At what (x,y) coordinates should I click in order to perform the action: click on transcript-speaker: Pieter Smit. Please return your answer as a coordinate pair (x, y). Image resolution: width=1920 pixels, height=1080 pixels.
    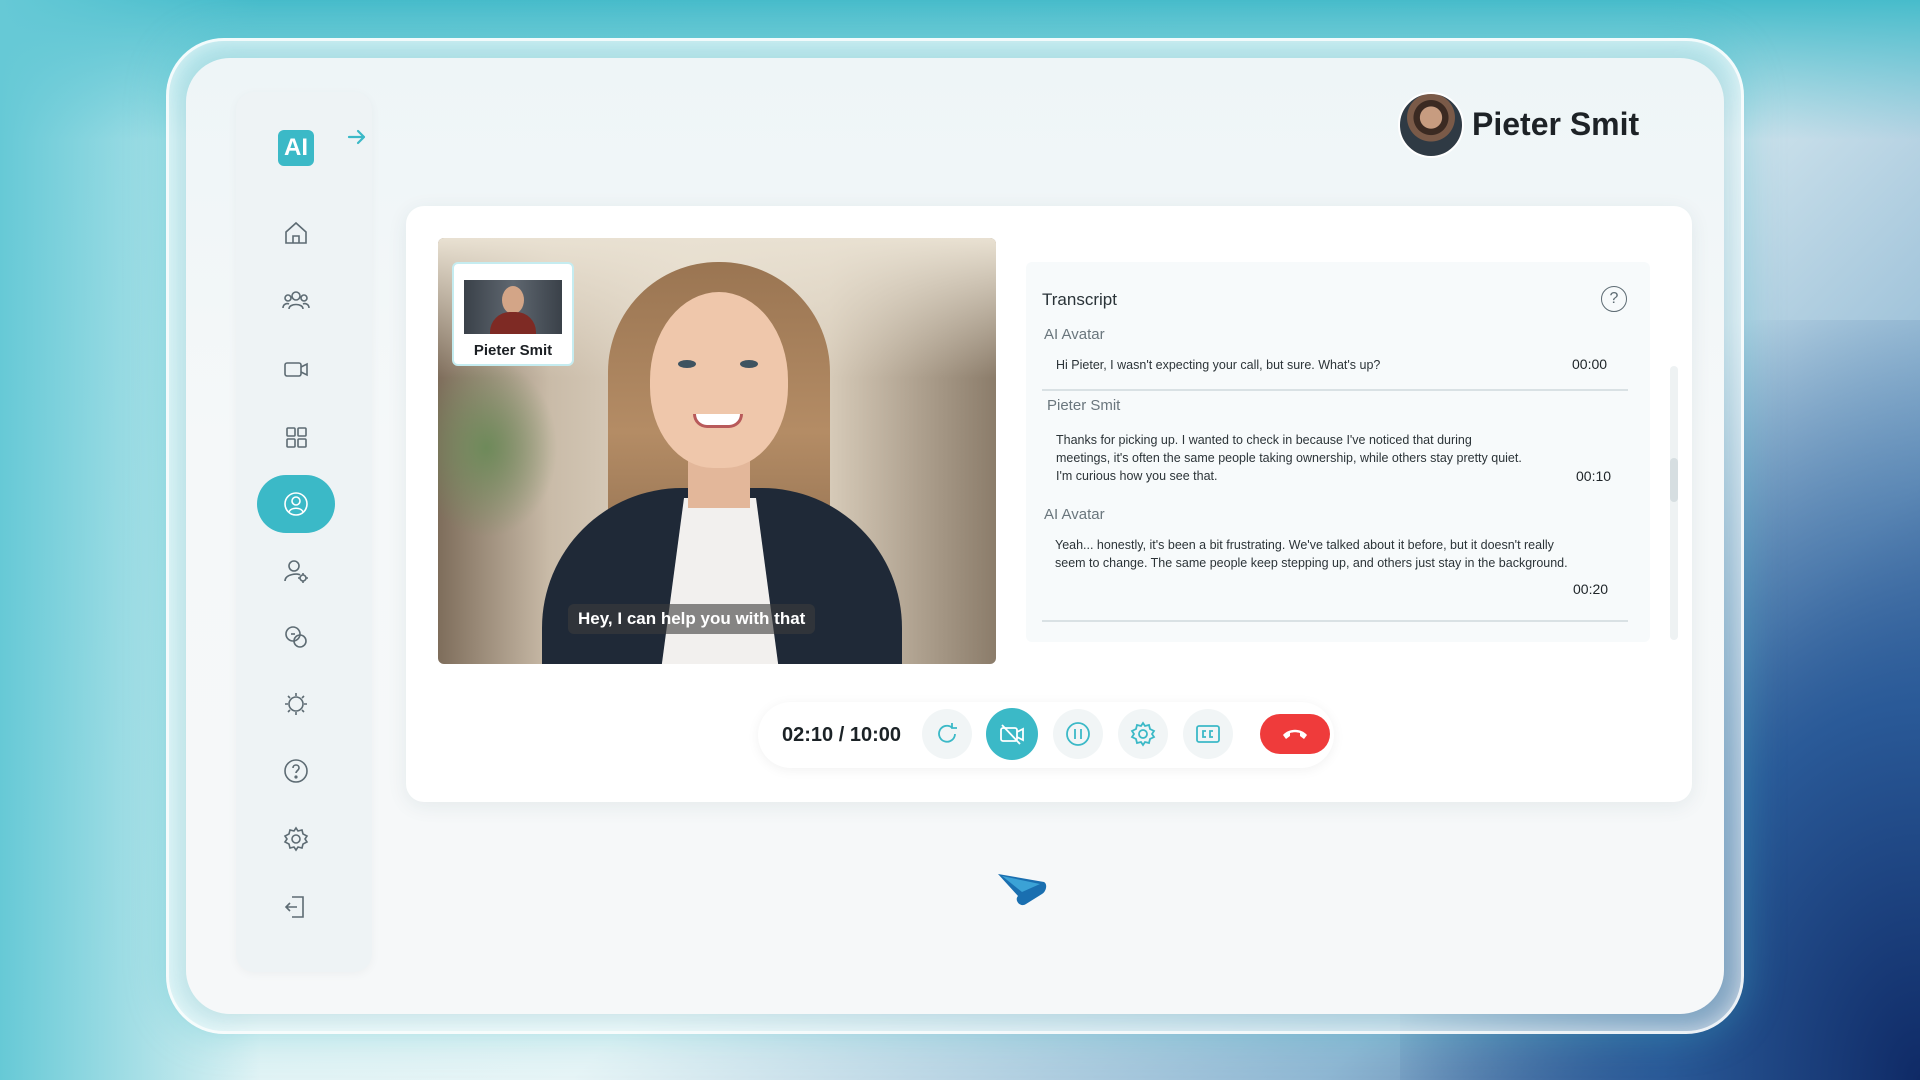
    Looking at the image, I should click on (1084, 405).